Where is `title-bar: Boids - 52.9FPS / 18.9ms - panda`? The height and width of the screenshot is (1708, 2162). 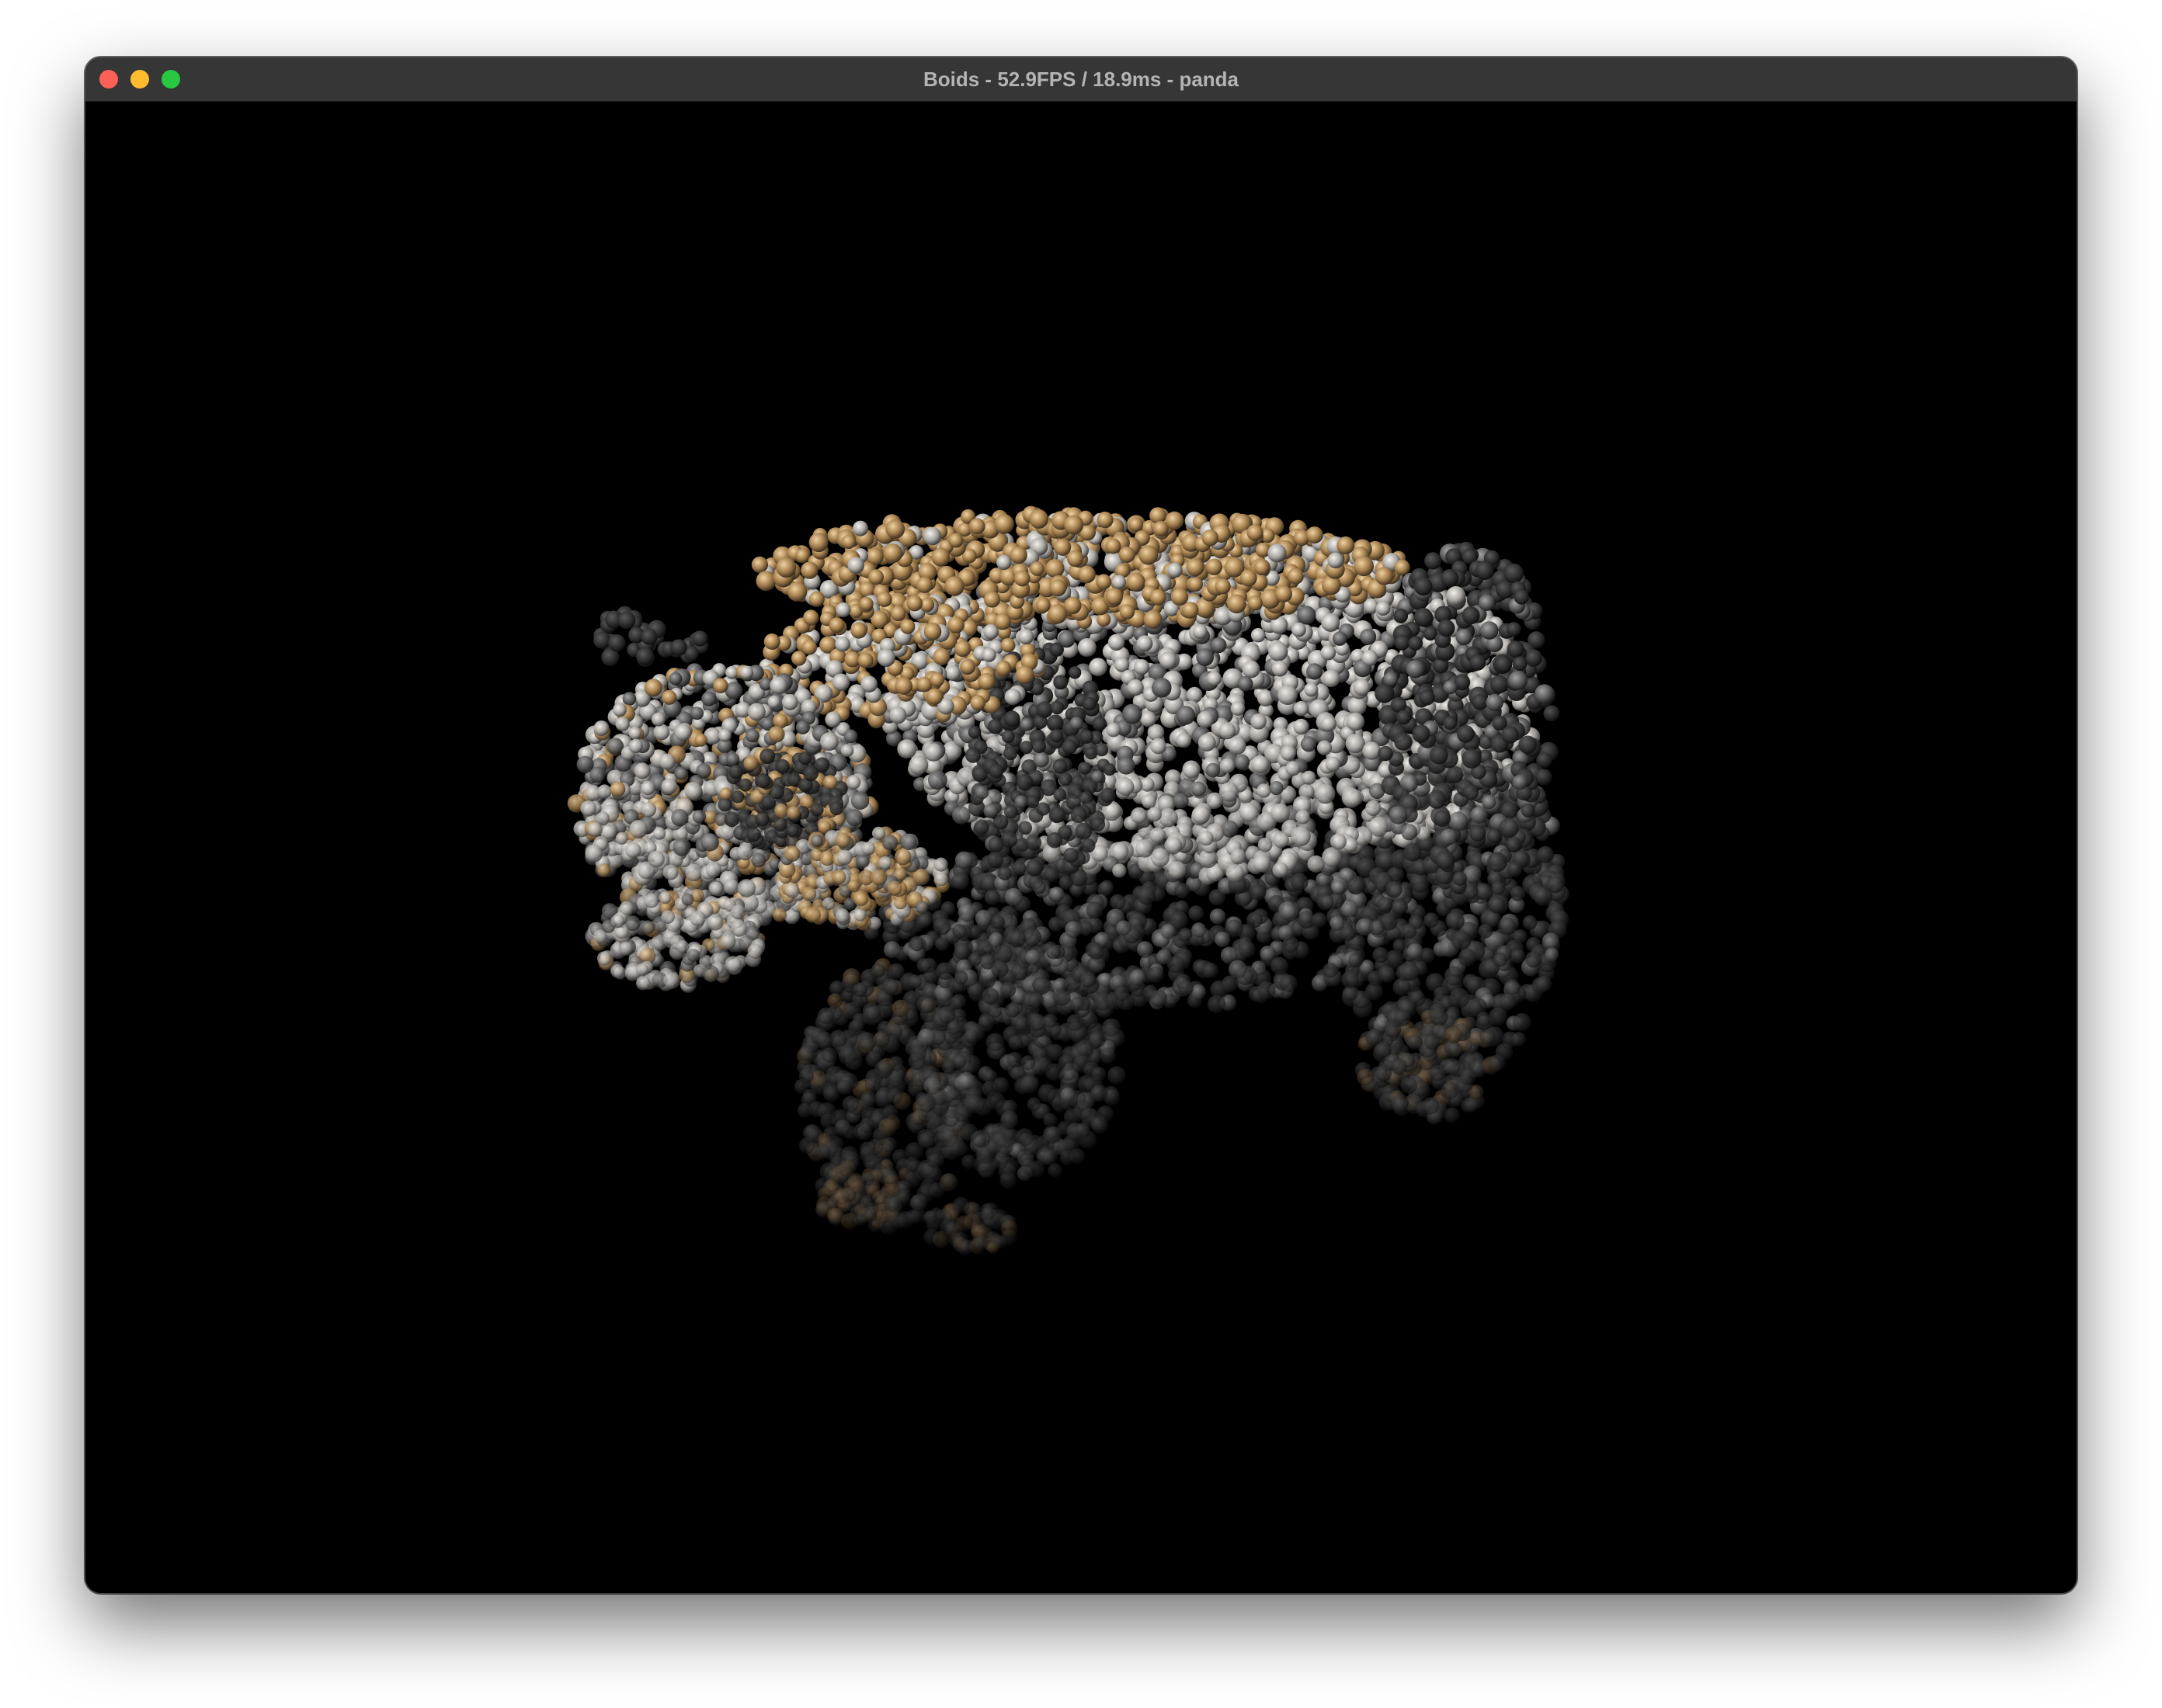 title-bar: Boids - 52.9FPS / 18.9ms - panda is located at coordinates (1081, 80).